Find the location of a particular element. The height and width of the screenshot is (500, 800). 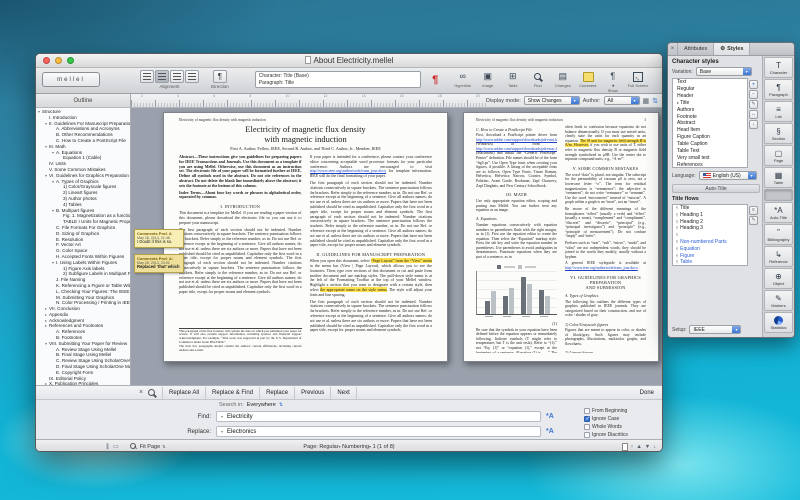

tab-styles: ⚙ Styles is located at coordinates (732, 49).